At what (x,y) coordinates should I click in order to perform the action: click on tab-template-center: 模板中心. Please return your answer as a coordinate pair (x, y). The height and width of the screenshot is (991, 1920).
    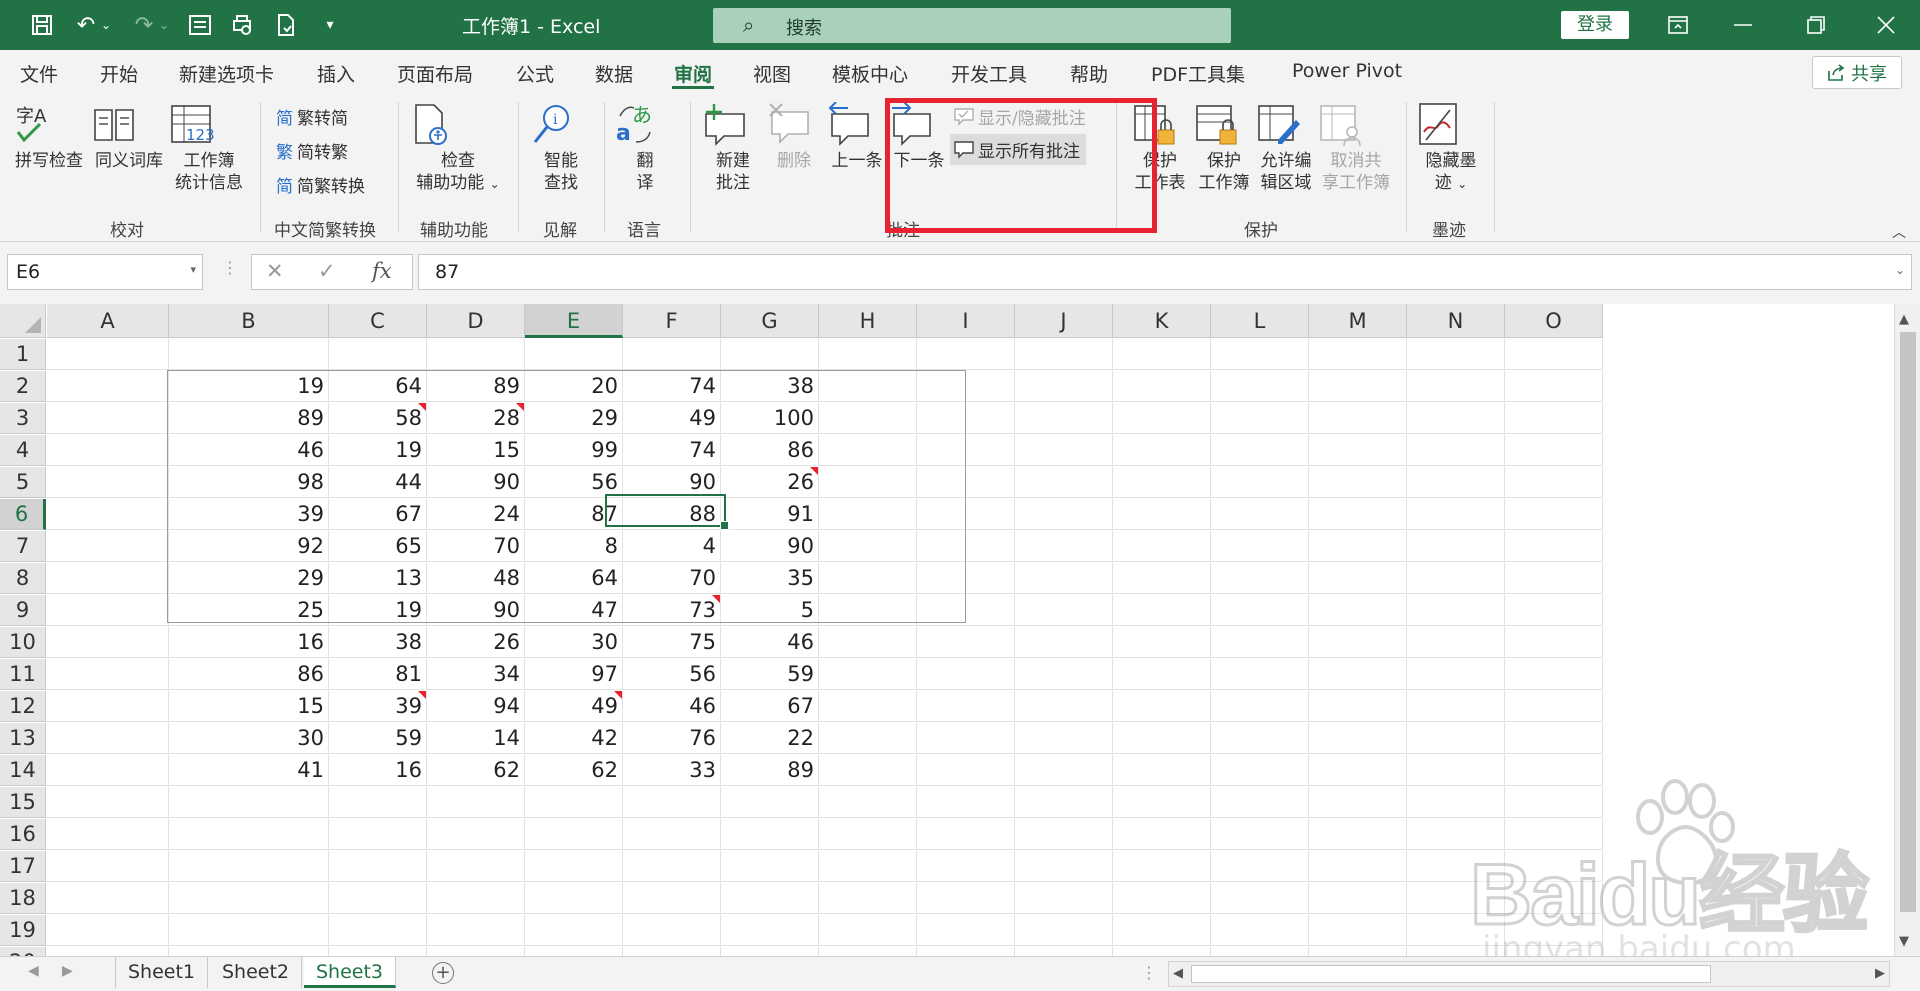
    Looking at the image, I should click on (870, 73).